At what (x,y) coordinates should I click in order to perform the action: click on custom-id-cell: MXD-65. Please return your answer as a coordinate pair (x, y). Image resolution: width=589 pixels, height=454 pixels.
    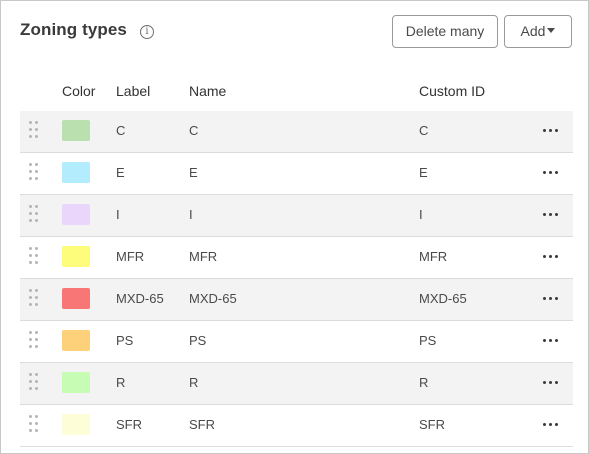
    Looking at the image, I should click on (443, 298).